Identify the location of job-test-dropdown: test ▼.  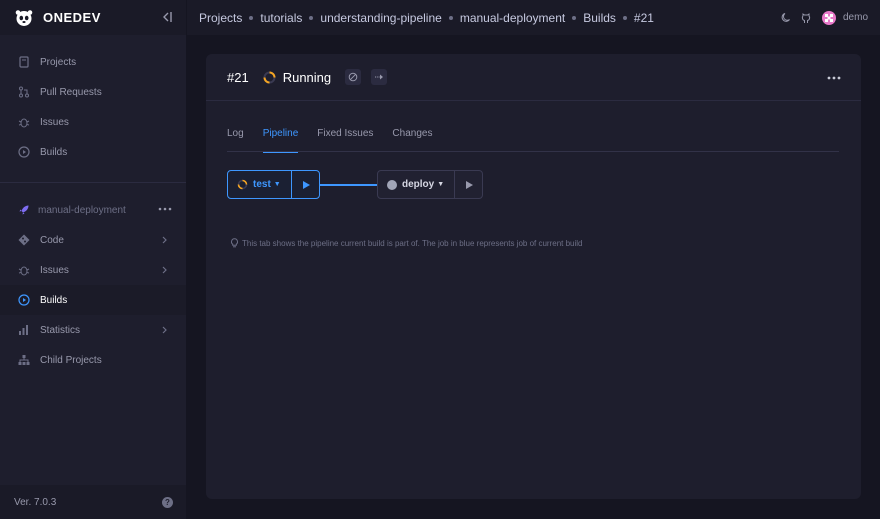
(260, 184).